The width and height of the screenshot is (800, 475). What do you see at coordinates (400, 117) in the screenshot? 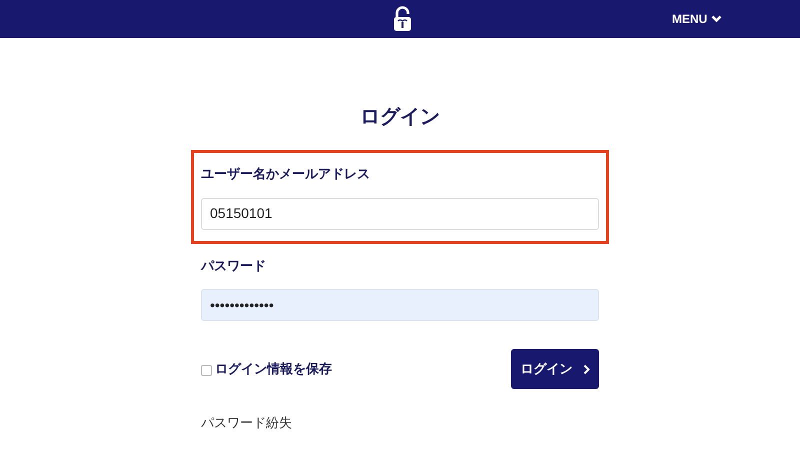
I see `page-title: ログイン` at bounding box center [400, 117].